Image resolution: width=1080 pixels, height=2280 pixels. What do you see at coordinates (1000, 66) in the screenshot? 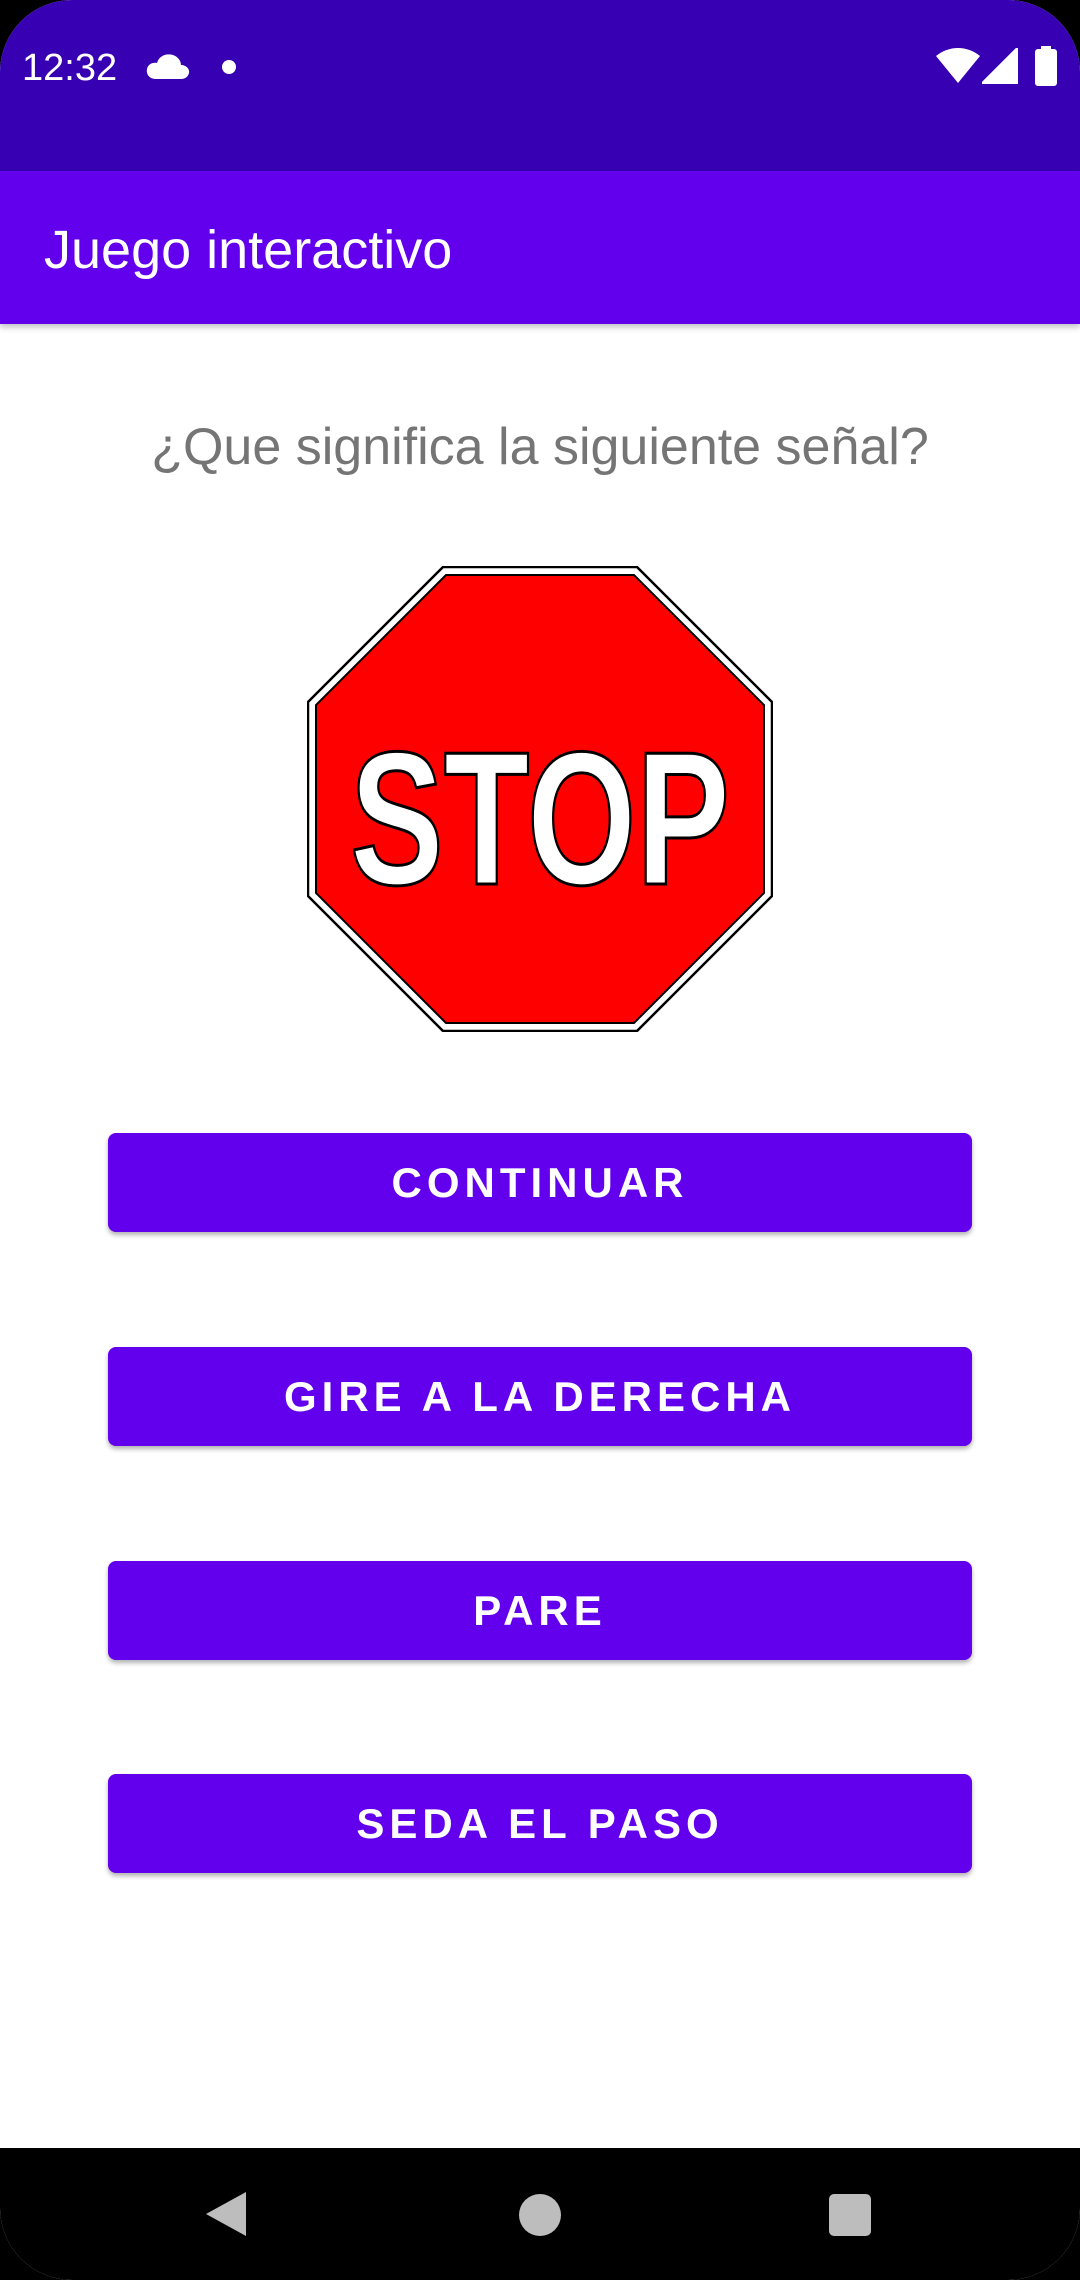
I see `signal-icon` at bounding box center [1000, 66].